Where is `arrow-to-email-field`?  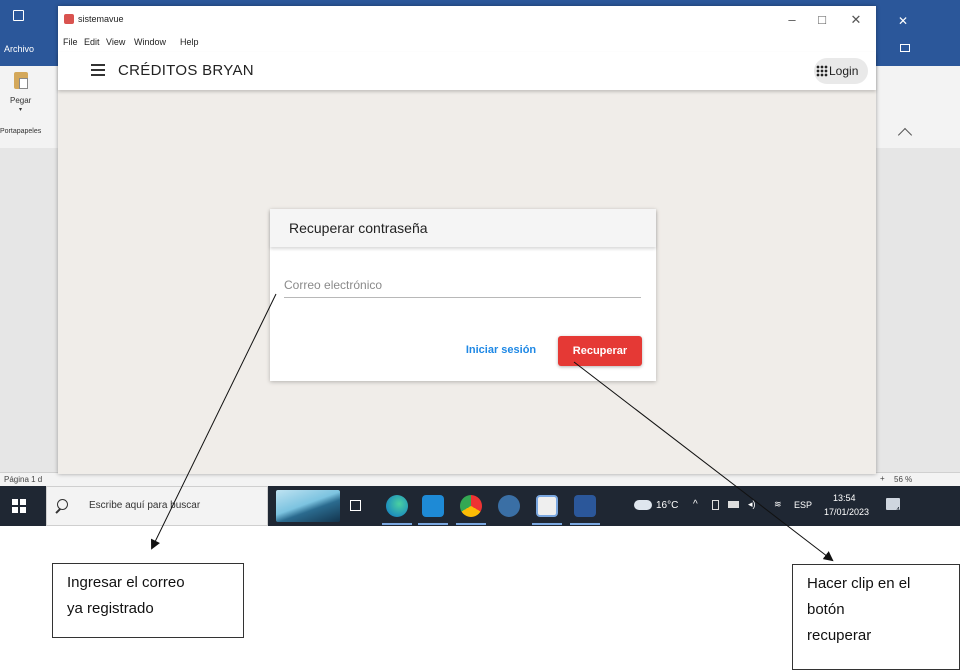 arrow-to-email-field is located at coordinates (214, 421).